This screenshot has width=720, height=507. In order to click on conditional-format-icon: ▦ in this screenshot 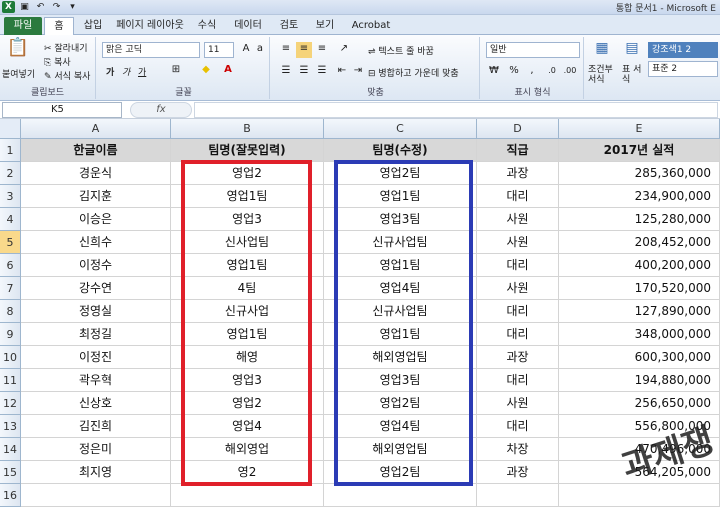, I will do `click(602, 51)`.